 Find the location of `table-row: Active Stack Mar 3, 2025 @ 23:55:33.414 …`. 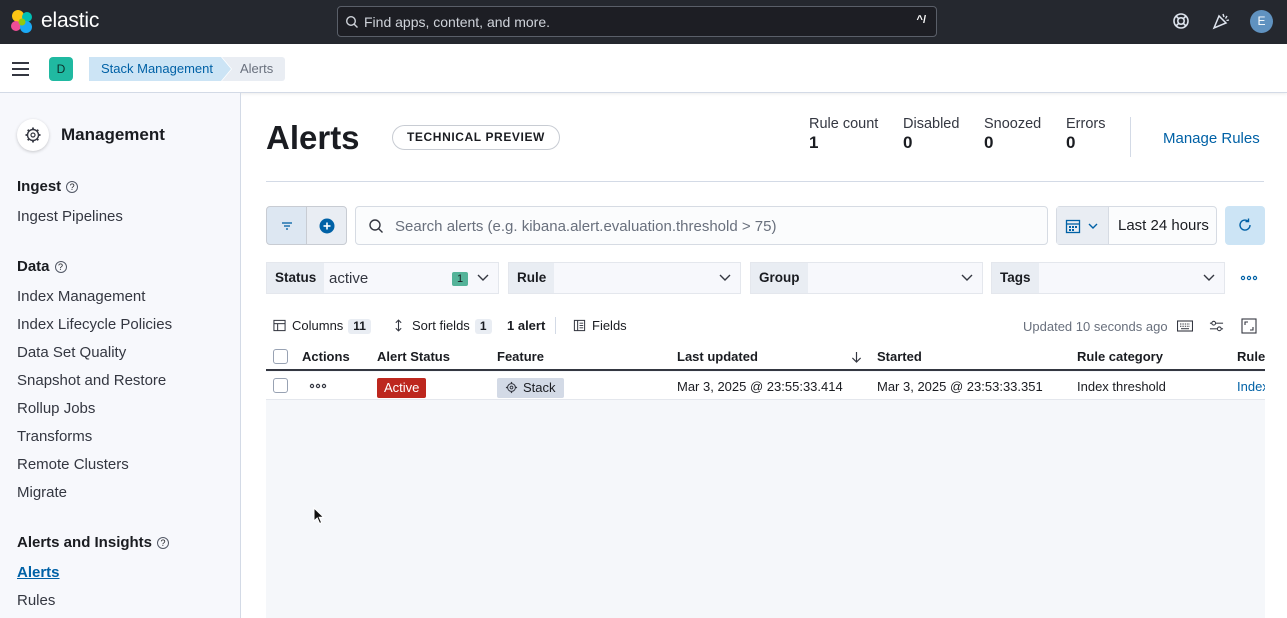

table-row: Active Stack Mar 3, 2025 @ 23:55:33.414 … is located at coordinates (765, 386).